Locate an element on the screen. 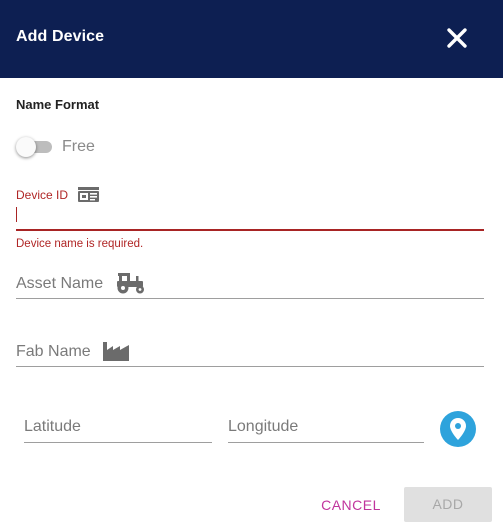  dialog-header: Add Device is located at coordinates (251, 39).